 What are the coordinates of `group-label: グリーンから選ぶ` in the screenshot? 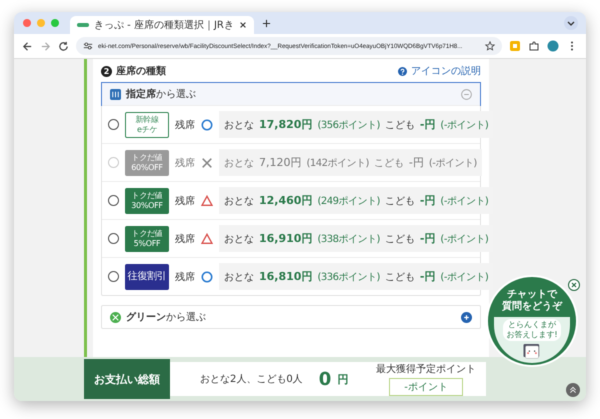 It's located at (166, 317).